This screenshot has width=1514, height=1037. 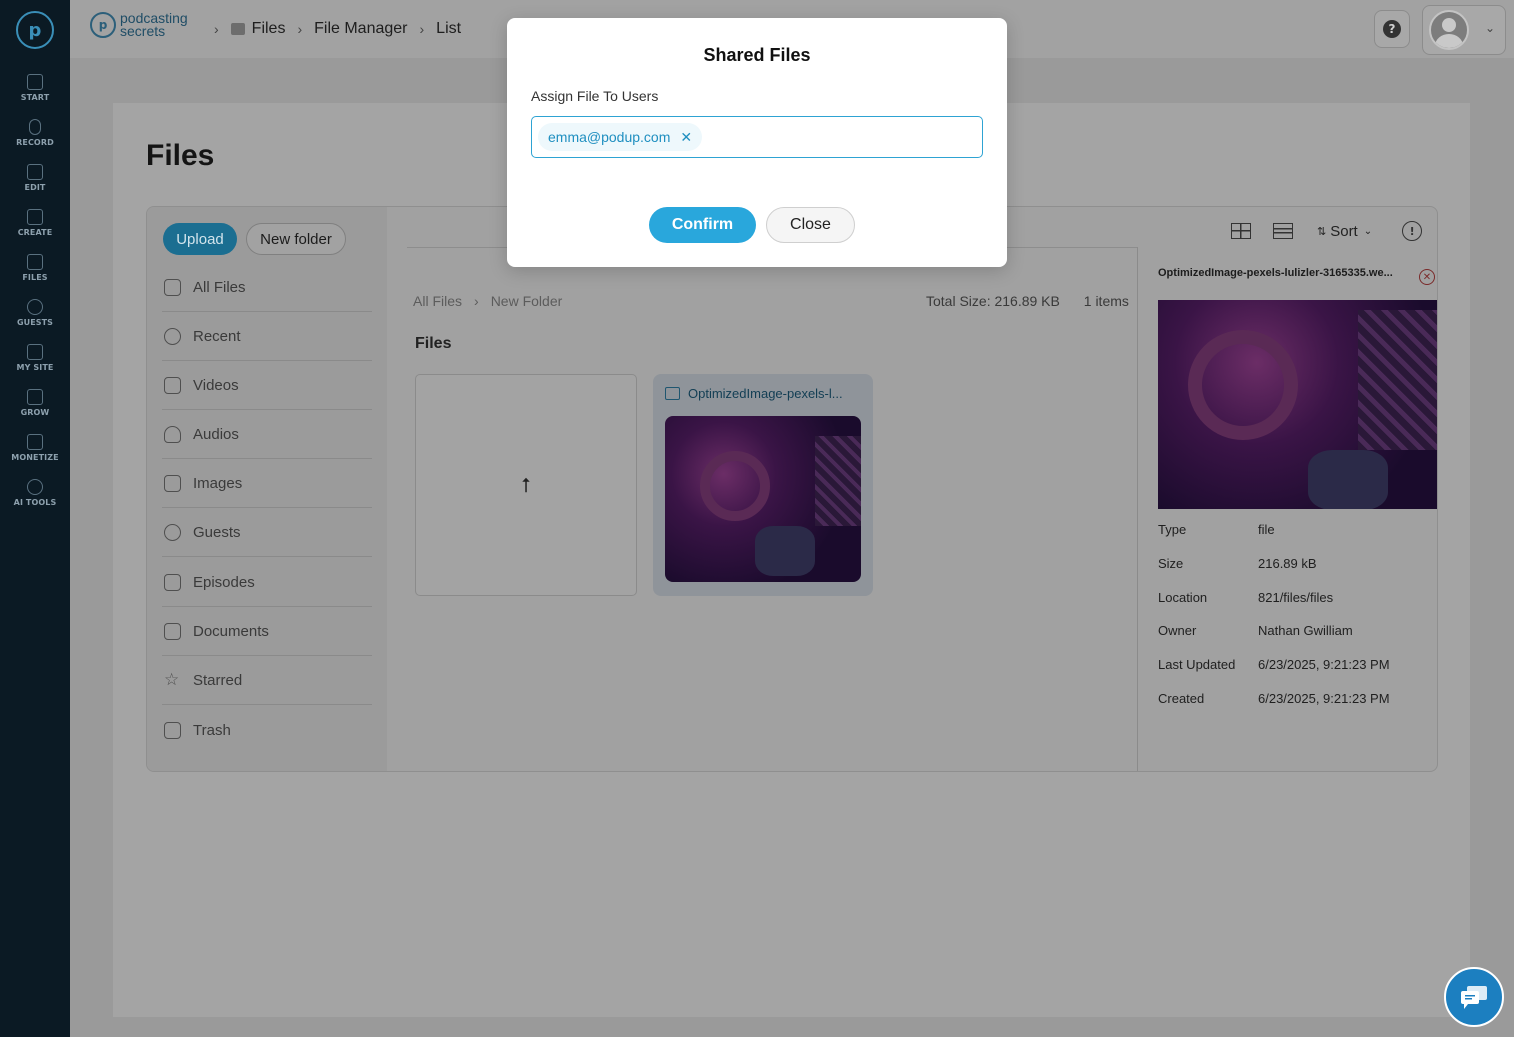 I want to click on details-preview-image, so click(x=1297, y=404).